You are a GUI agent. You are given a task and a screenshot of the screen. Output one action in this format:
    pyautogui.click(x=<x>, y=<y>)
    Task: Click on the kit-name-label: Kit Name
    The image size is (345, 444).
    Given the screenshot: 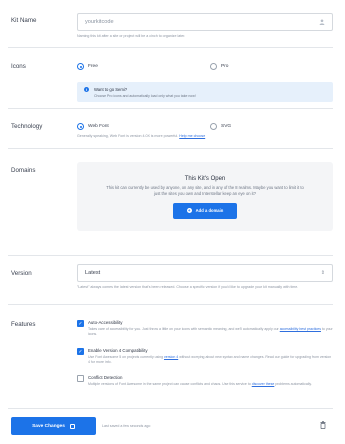 What is the action you would take?
    pyautogui.click(x=24, y=20)
    